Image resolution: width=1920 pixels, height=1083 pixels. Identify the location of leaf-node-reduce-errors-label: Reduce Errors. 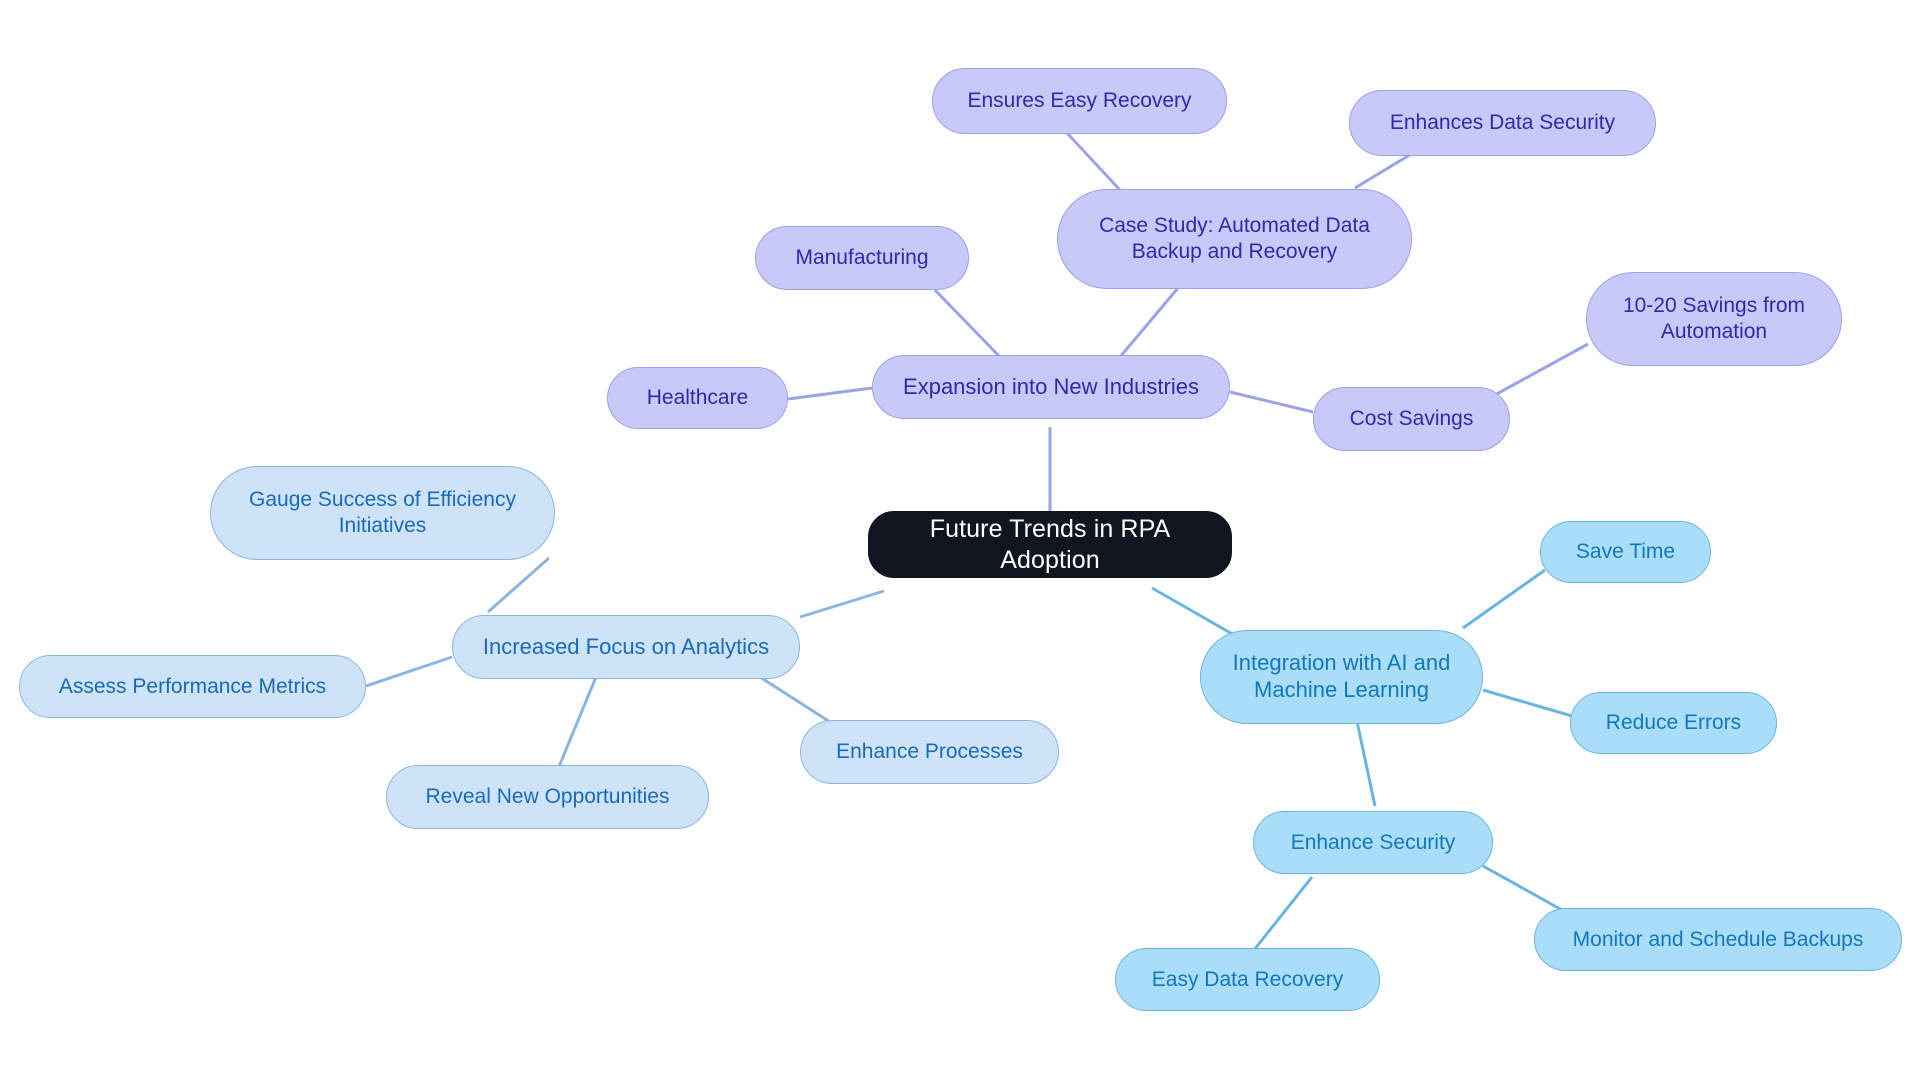
(1673, 723).